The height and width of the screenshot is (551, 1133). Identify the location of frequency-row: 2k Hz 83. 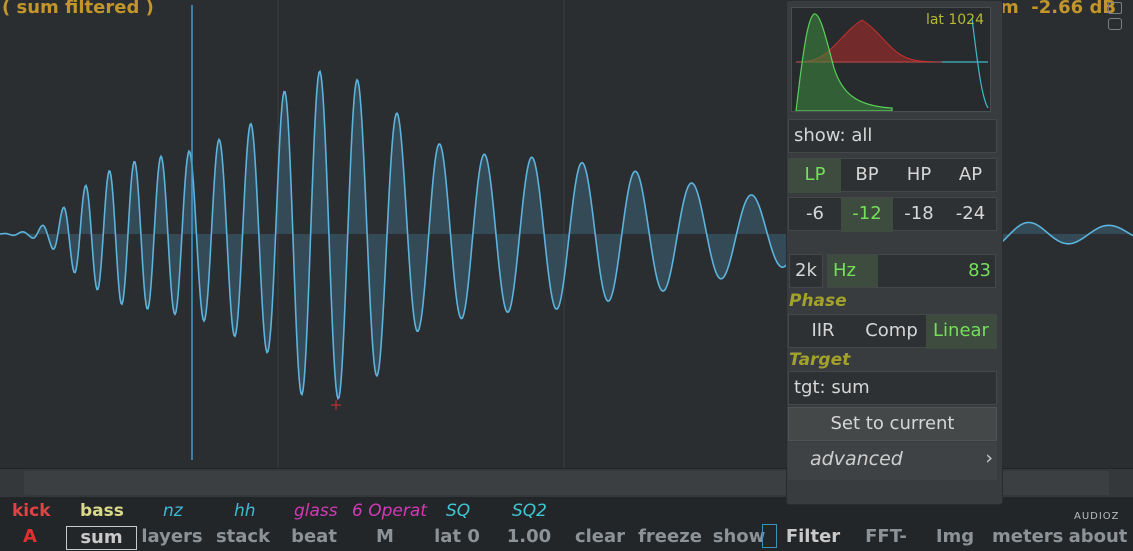
(892, 271).